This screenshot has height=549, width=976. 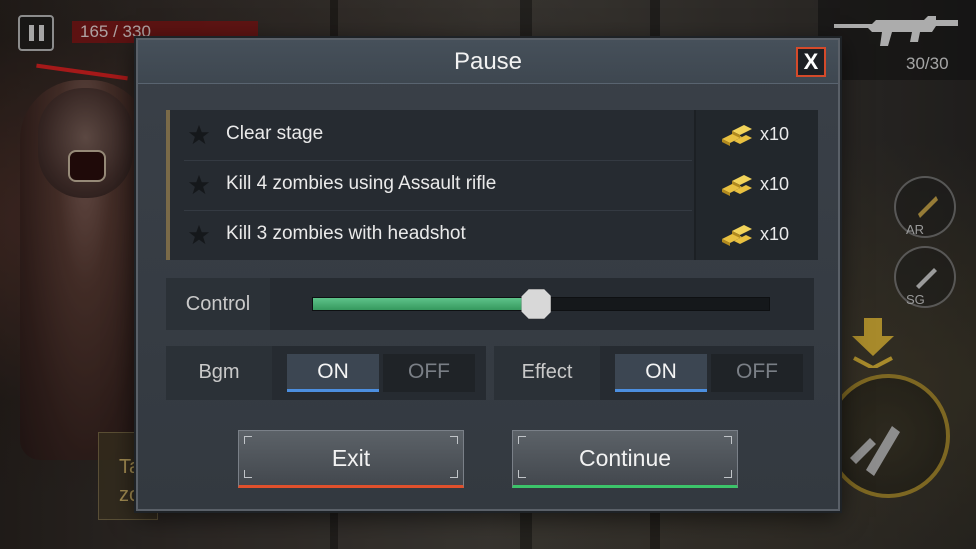 I want to click on bgm-label: Bgm, so click(x=219, y=373).